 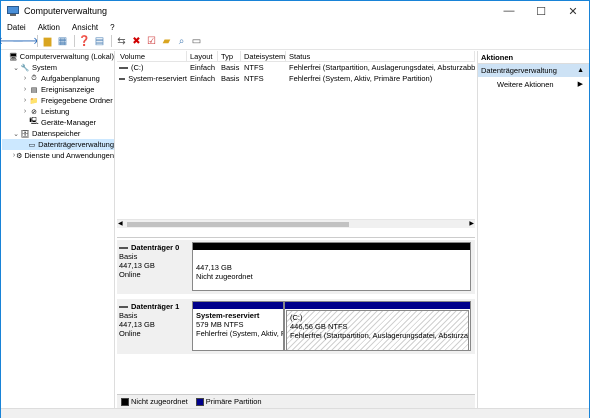 What do you see at coordinates (295, 11) in the screenshot?
I see `title-bar: Computerverwaltung — ☐ ✕` at bounding box center [295, 11].